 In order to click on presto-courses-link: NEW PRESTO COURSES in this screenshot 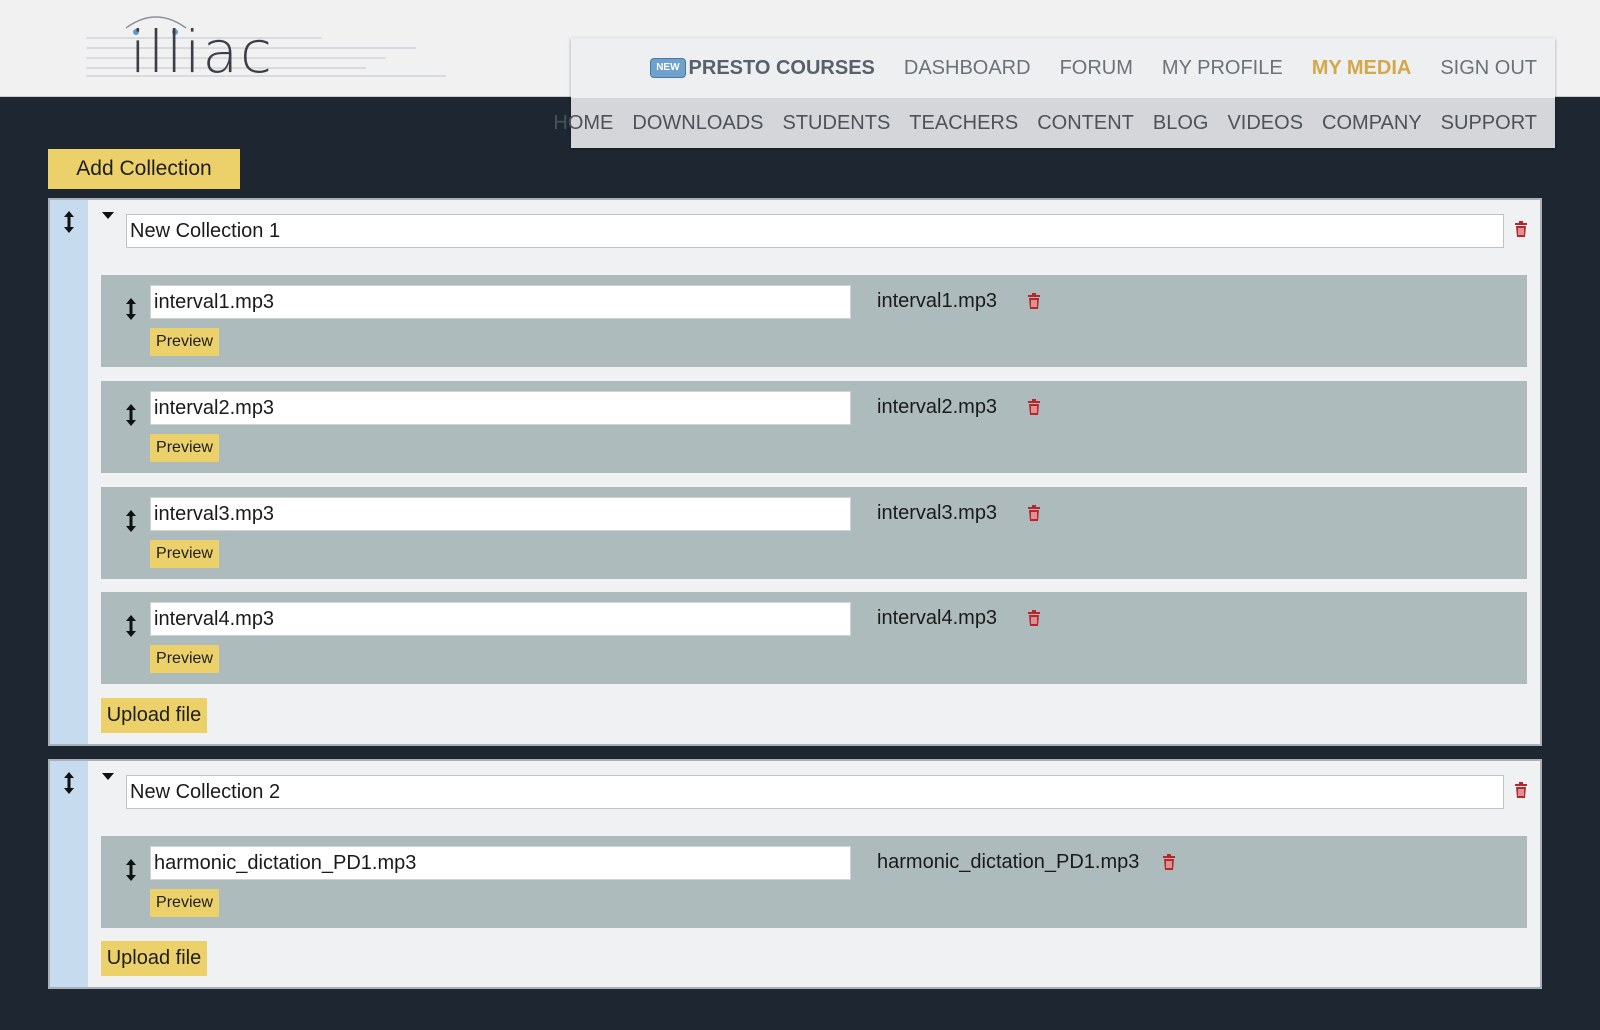, I will do `click(762, 68)`.